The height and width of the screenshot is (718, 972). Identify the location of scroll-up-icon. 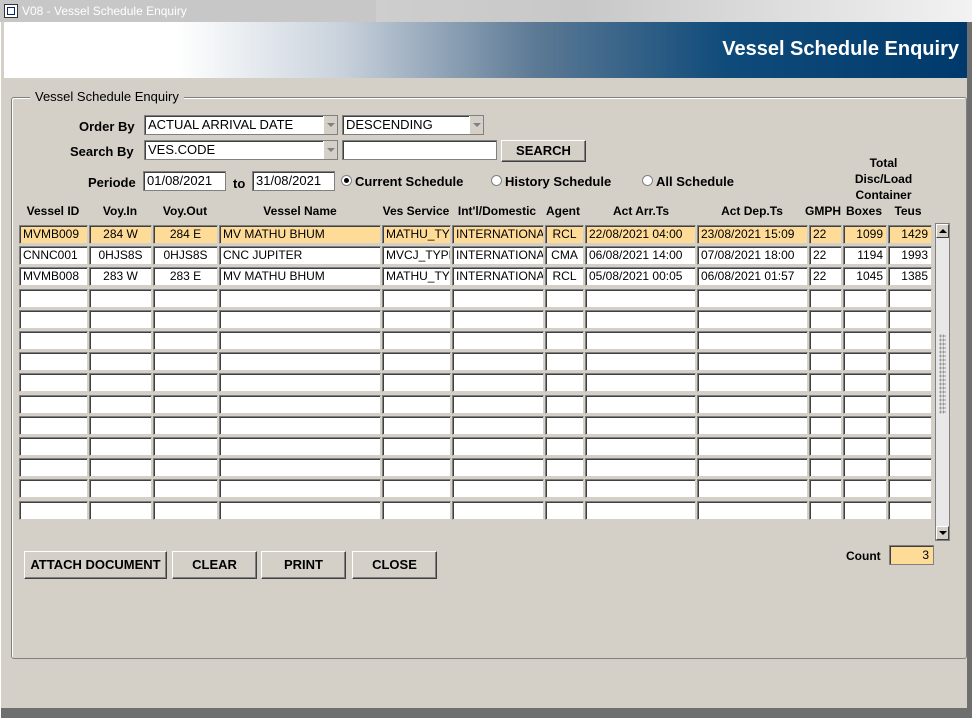
(942, 231).